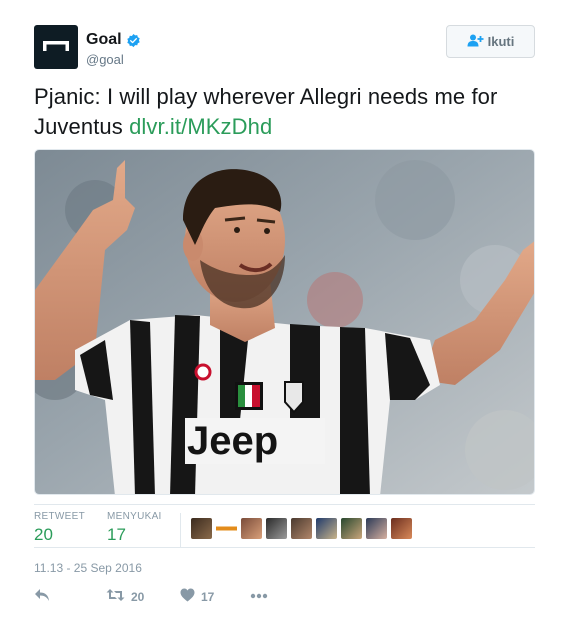  I want to click on tweet-link: dlvr.it/MKzDhd, so click(200, 126).